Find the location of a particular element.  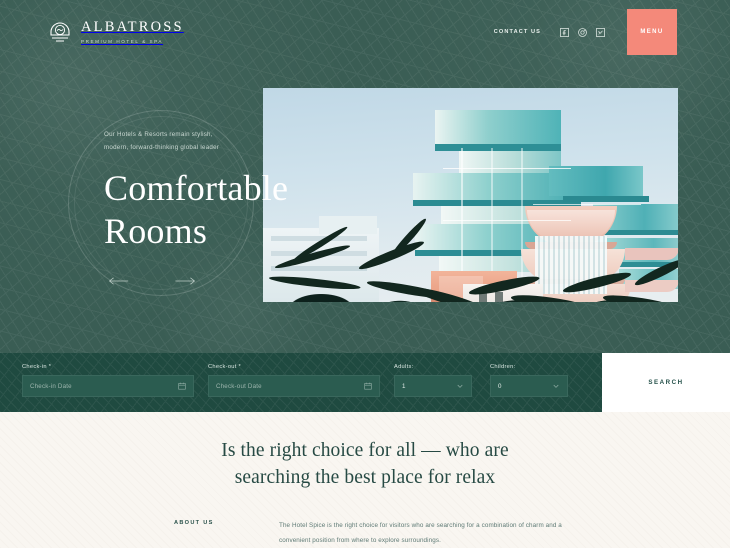

hero-title: Comfortable Rooms is located at coordinates (219, 209).